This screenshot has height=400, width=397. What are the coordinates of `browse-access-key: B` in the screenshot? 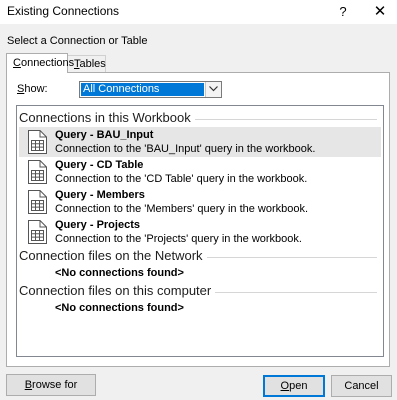 It's located at (28, 385).